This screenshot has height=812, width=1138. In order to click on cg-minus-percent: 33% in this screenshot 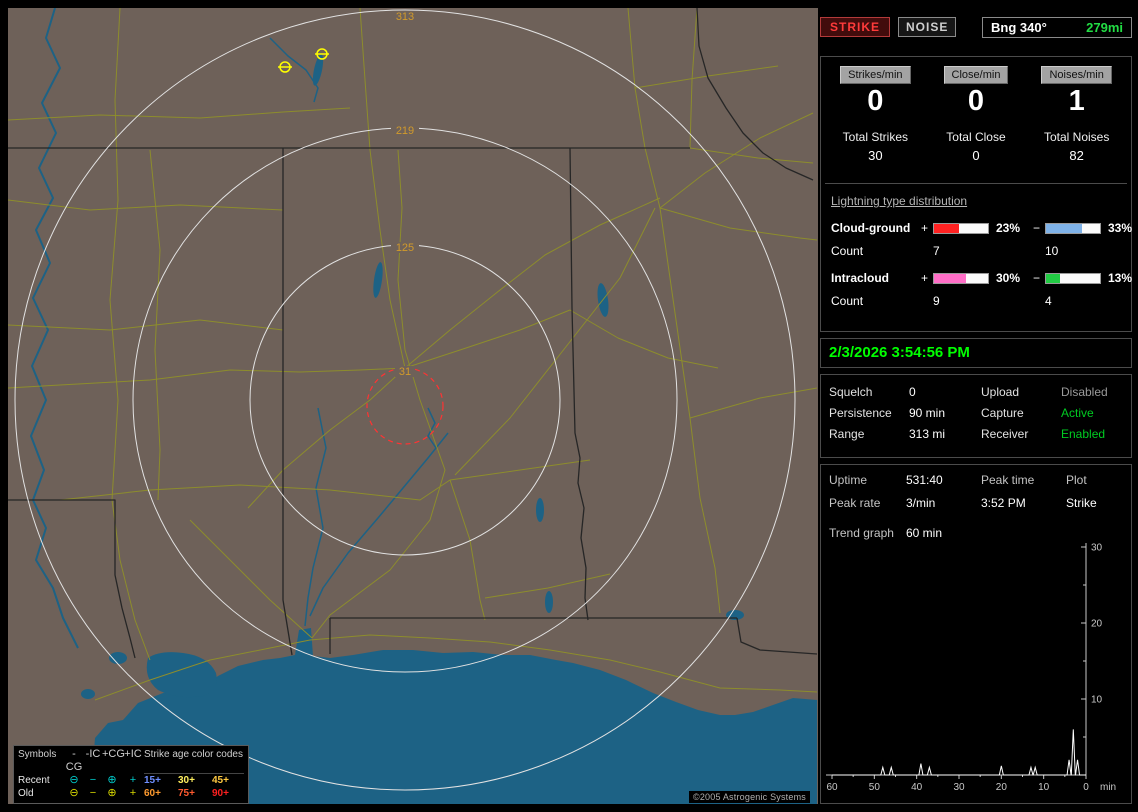, I will do `click(1120, 228)`.